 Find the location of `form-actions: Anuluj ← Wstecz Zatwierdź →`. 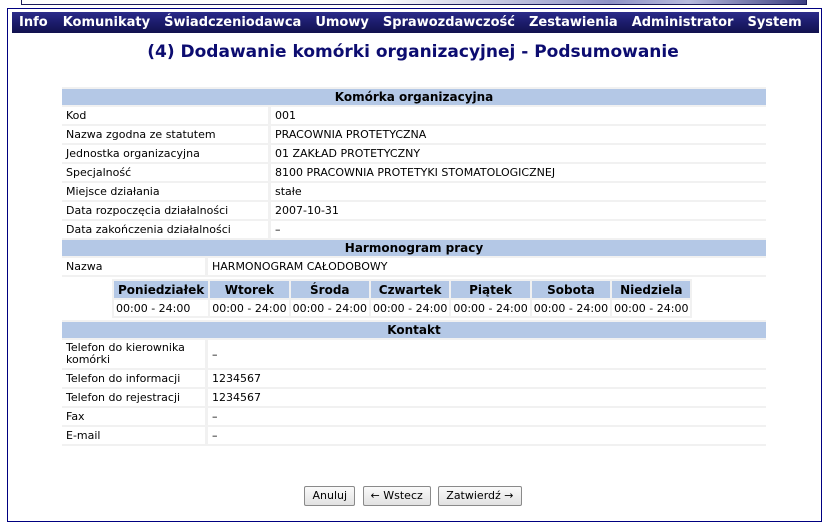

form-actions: Anuluj ← Wstecz Zatwierdź → is located at coordinates (413, 496).